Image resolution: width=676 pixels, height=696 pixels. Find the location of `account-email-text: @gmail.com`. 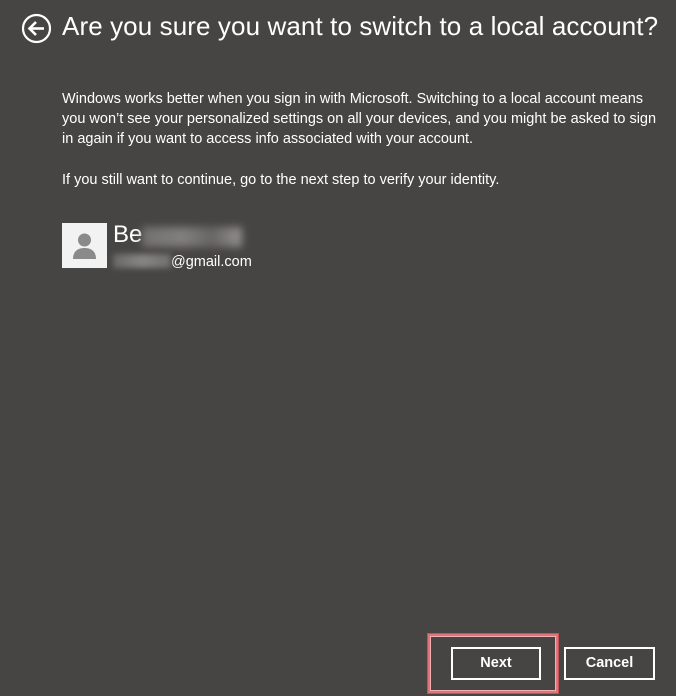

account-email-text: @gmail.com is located at coordinates (211, 262).